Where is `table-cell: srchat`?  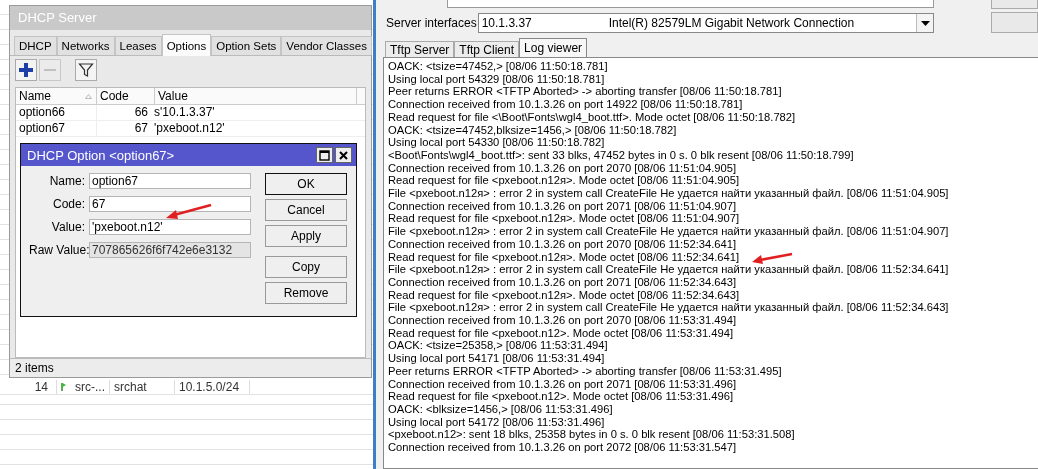
table-cell: srchat is located at coordinates (142, 386).